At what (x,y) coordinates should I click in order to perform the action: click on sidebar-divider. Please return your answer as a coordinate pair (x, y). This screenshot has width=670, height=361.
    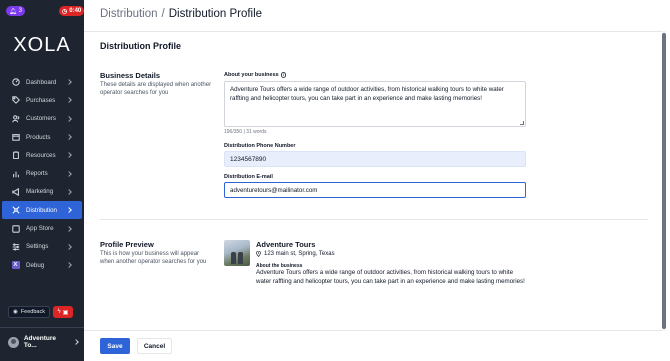
    Looking at the image, I should click on (42, 327).